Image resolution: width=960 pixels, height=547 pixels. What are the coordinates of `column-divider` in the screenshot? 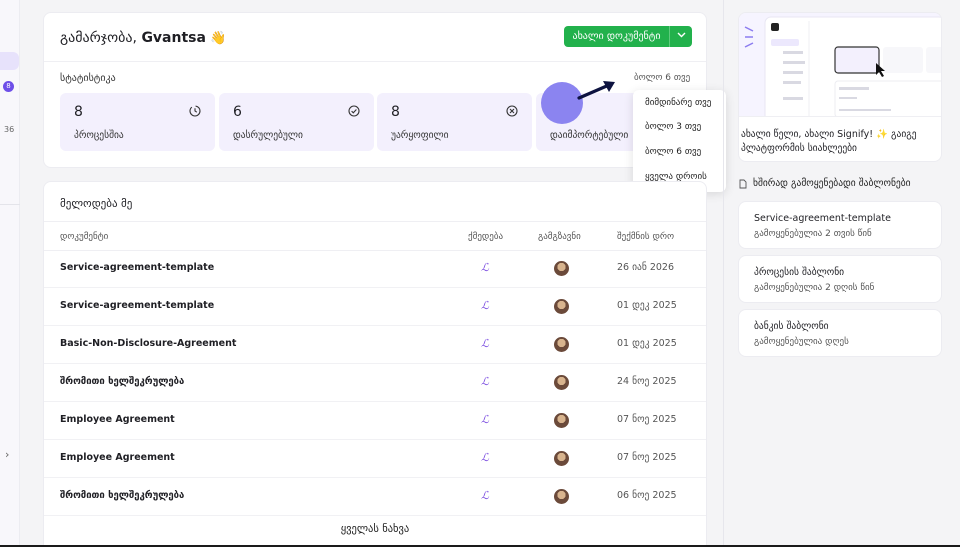 It's located at (723, 273).